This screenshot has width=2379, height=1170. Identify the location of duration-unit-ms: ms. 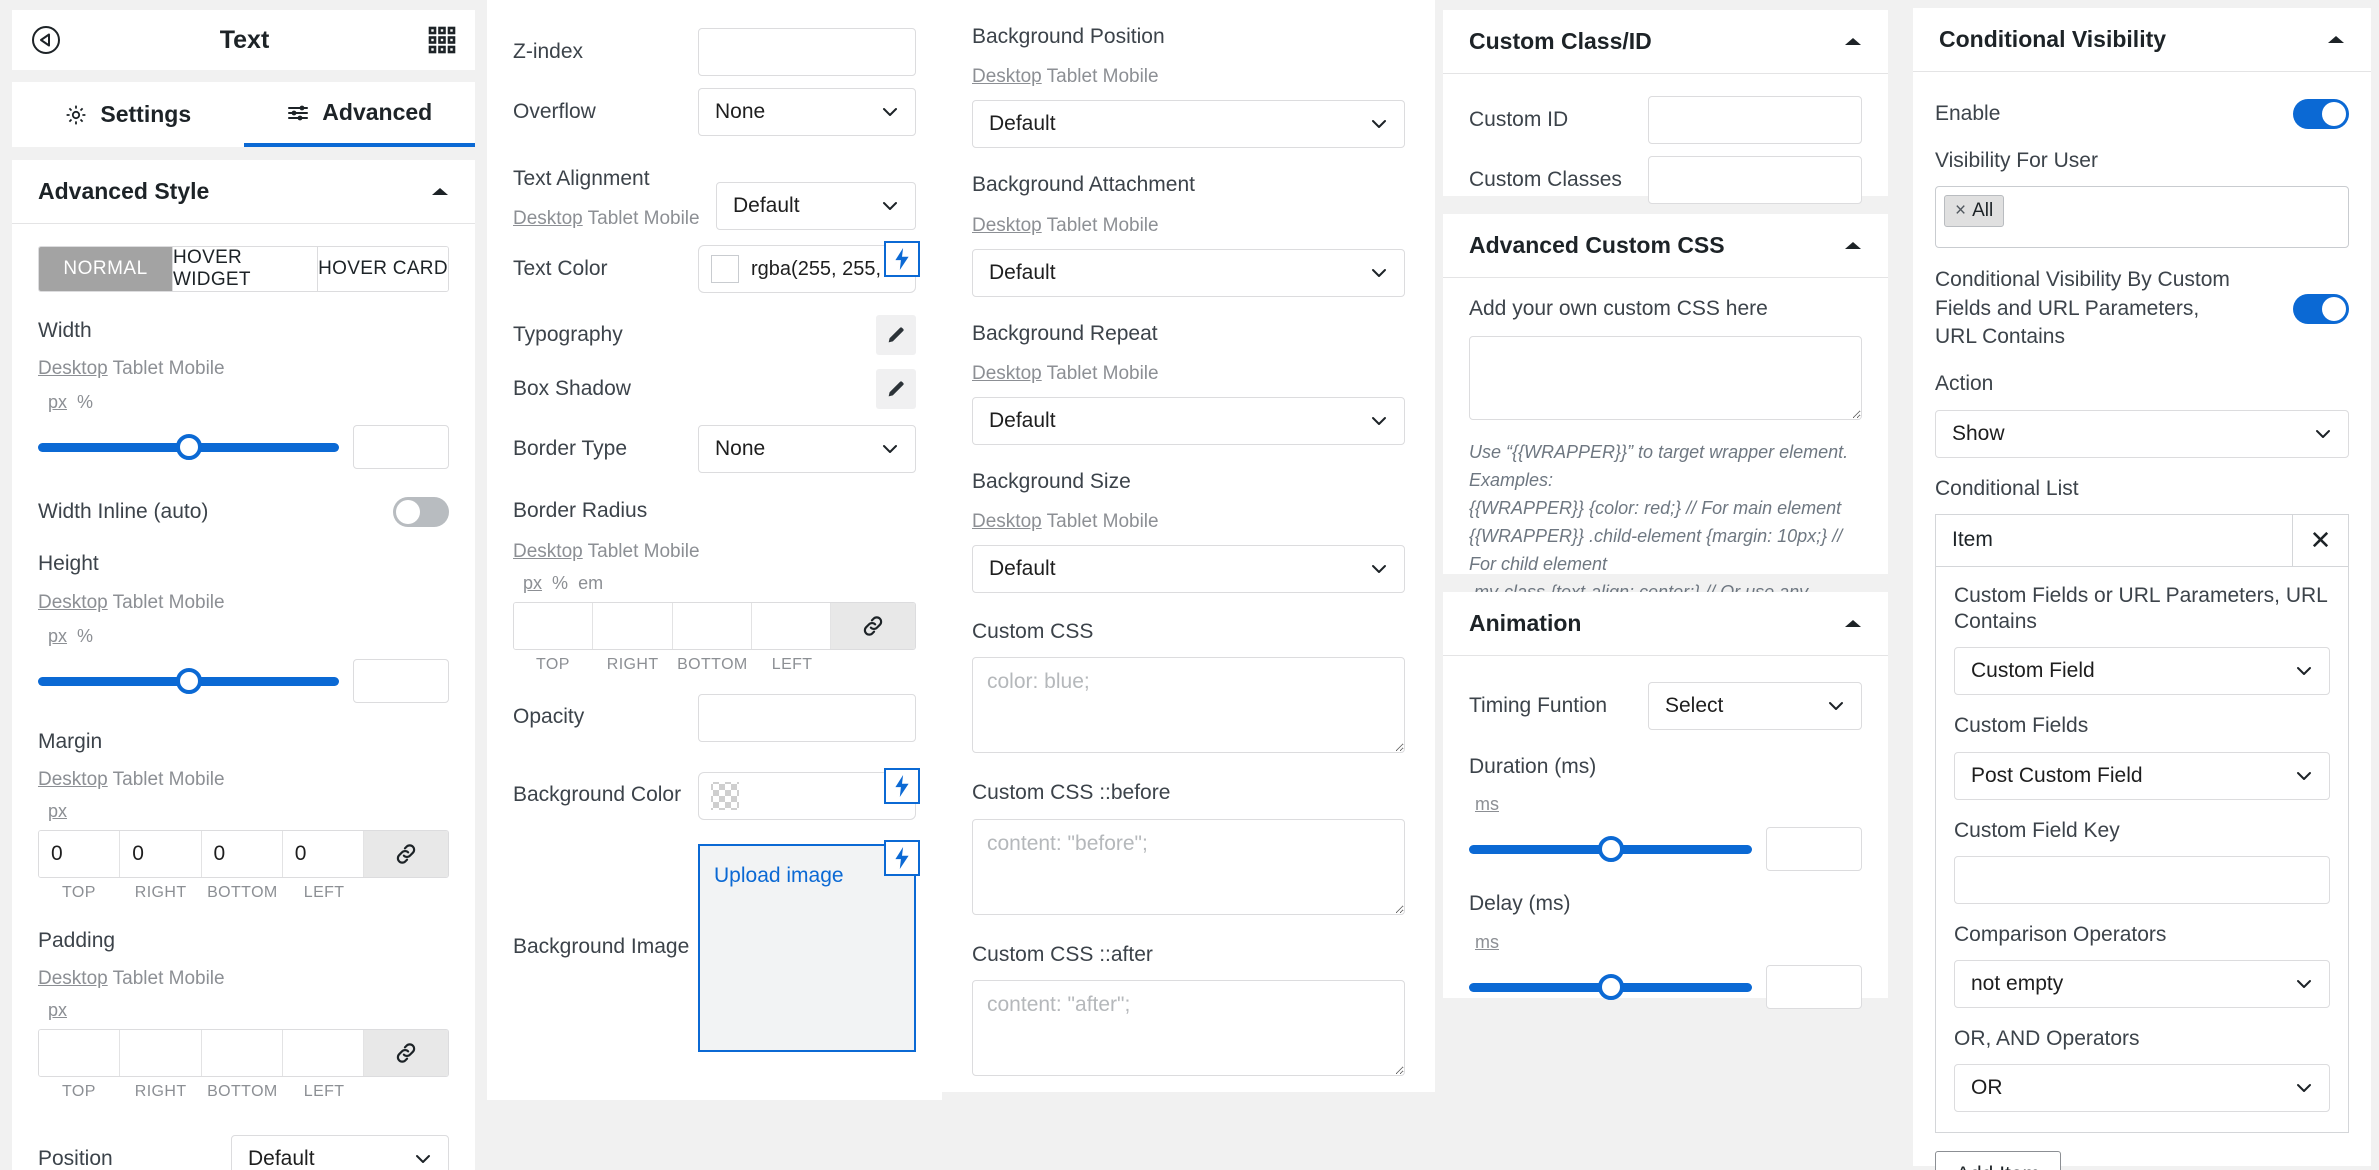
(1487, 804).